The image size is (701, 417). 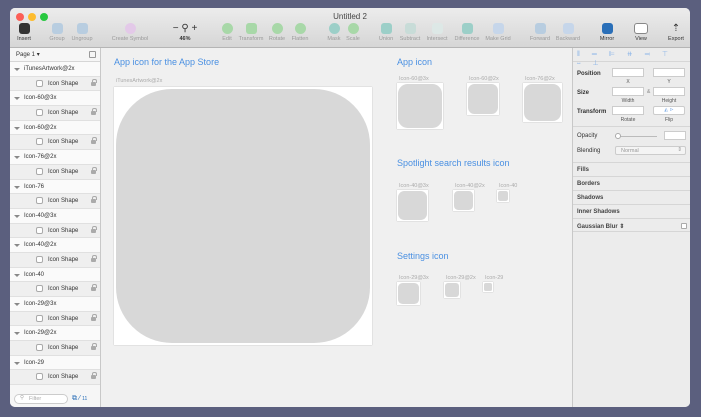 What do you see at coordinates (82, 28) in the screenshot?
I see `ungroup-icon` at bounding box center [82, 28].